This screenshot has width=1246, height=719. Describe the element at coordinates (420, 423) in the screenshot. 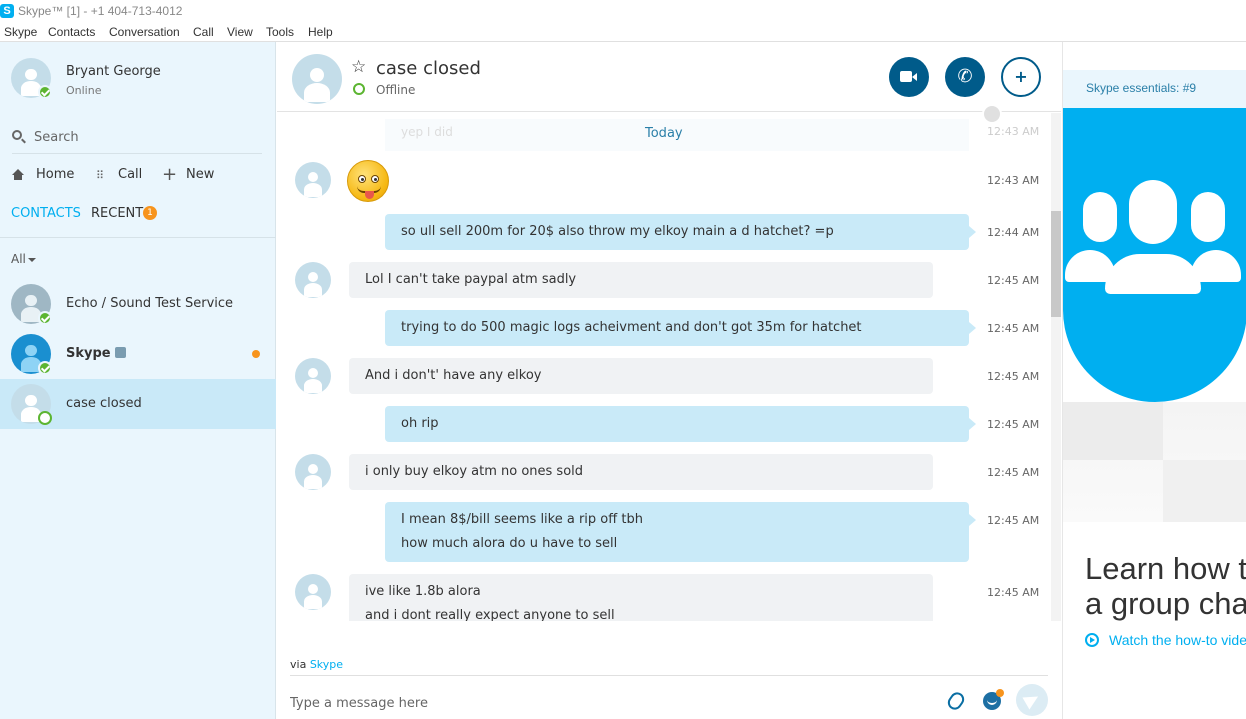

I see `message-text: oh rip` at that location.